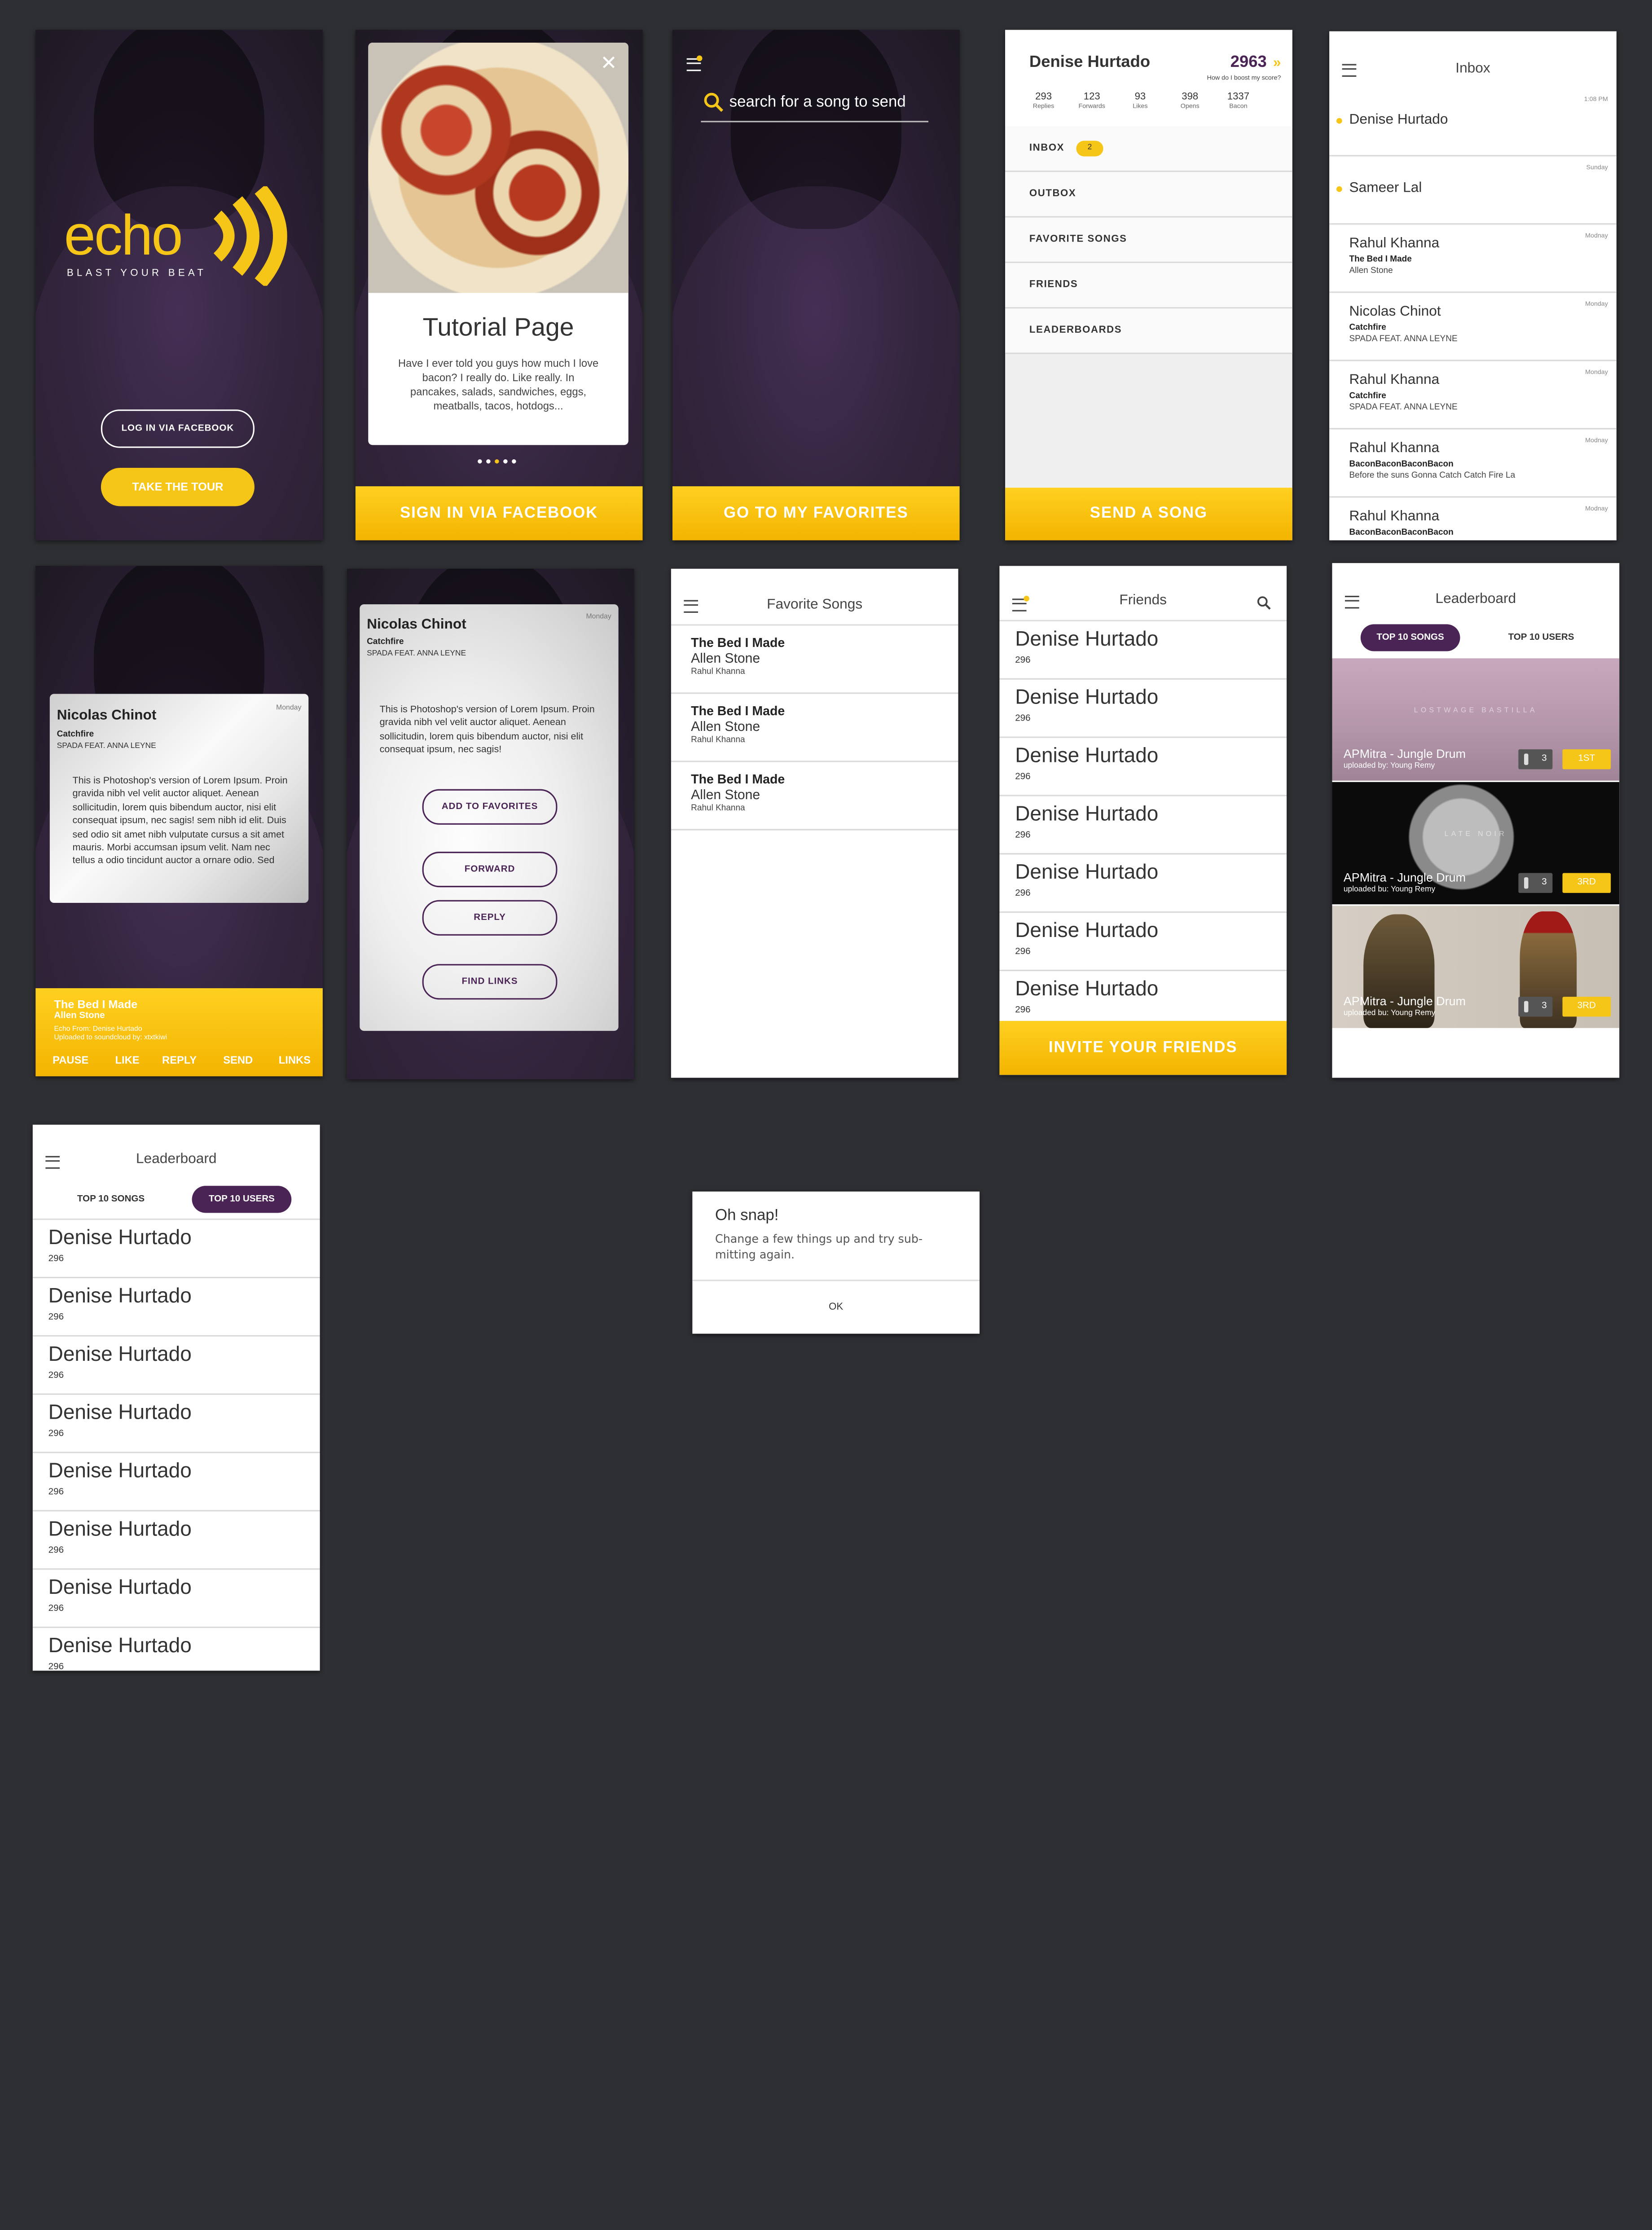 The height and width of the screenshot is (2230, 1652). Describe the element at coordinates (1149, 331) in the screenshot. I see `menu-item-leaderboards: LEADERBOARDS` at that location.